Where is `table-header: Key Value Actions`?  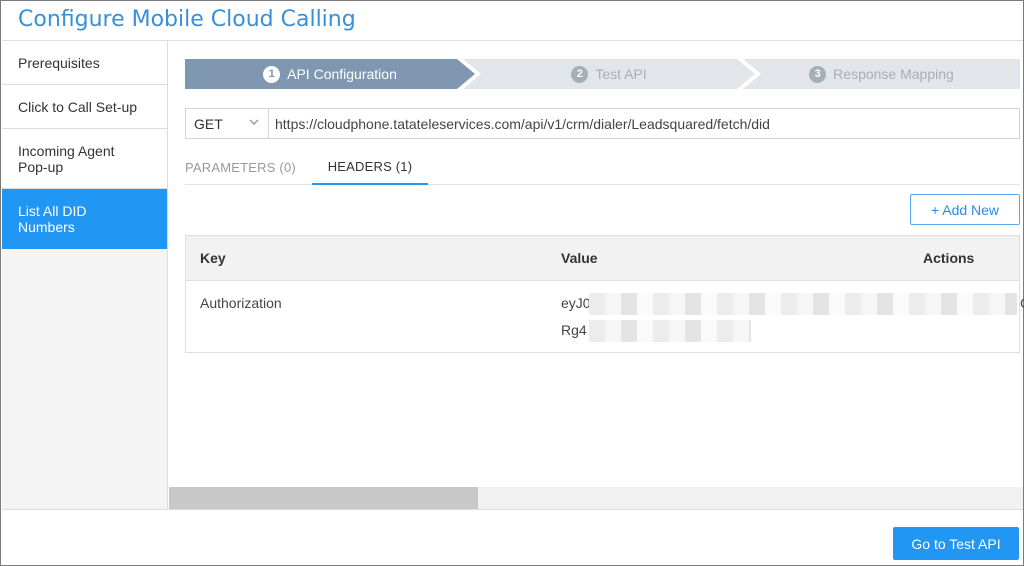 table-header: Key Value Actions is located at coordinates (602, 258).